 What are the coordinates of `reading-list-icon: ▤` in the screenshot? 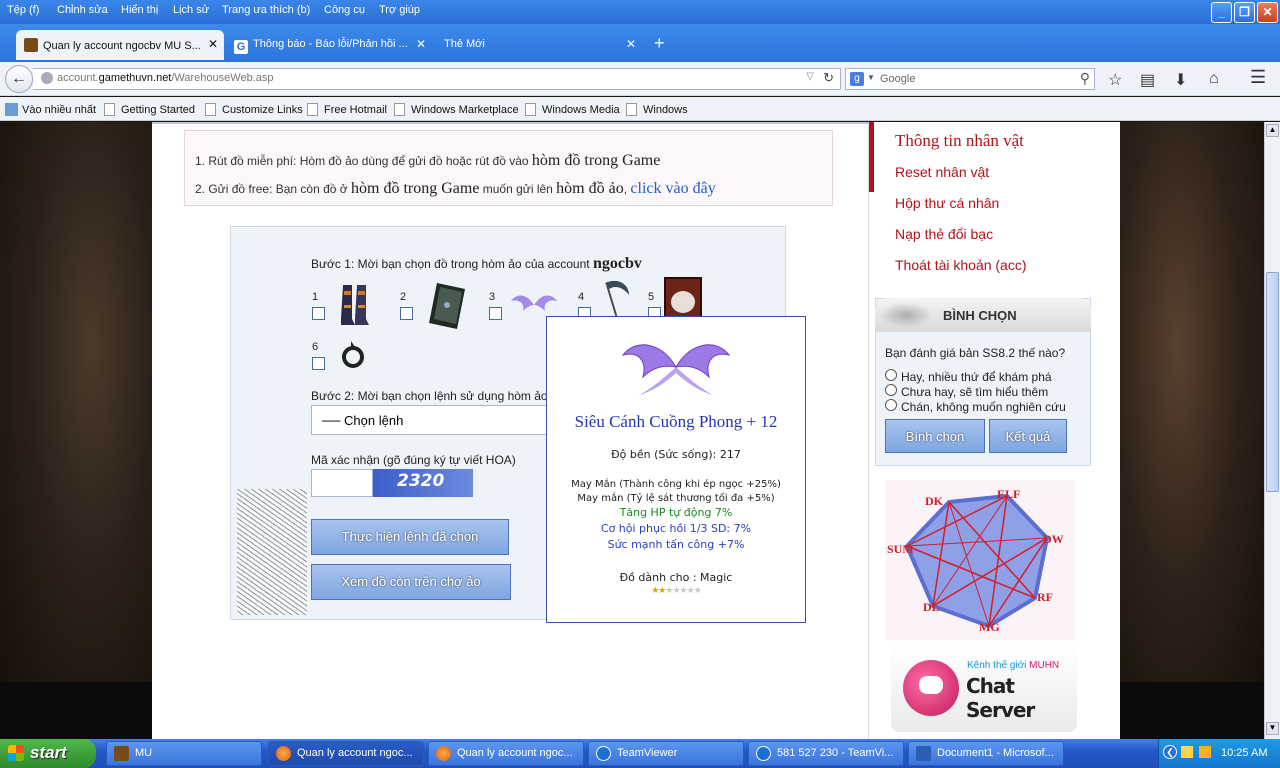 It's located at (1147, 80).